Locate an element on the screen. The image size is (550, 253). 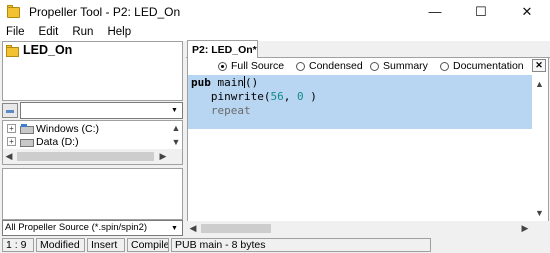
project-name: LED_On is located at coordinates (47, 50).